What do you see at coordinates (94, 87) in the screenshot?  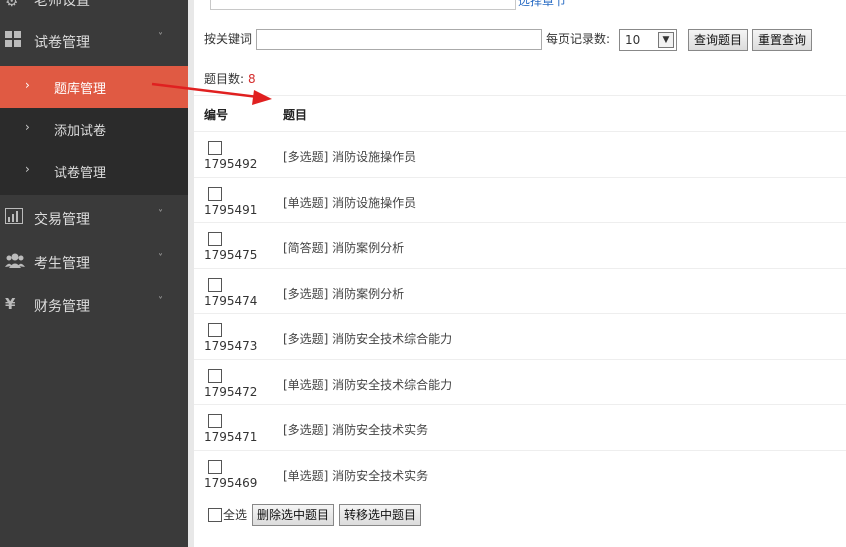 I see `sidebar-subitem-question-bank: › 题库管理` at bounding box center [94, 87].